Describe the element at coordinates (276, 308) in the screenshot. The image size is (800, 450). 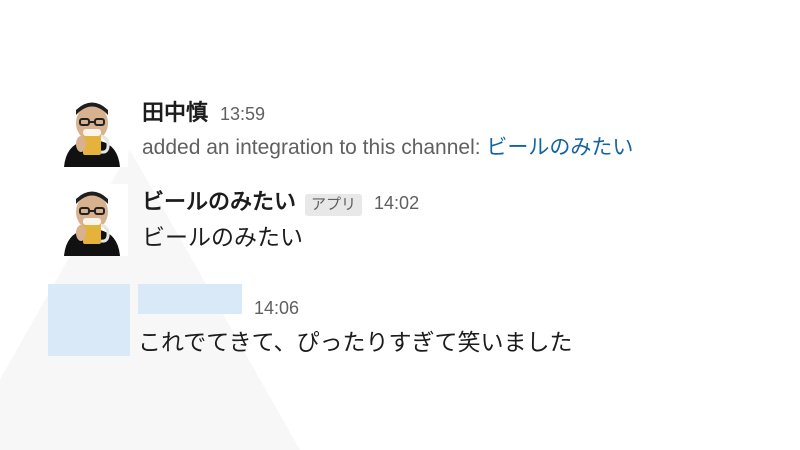
I see `message-time: 14:06` at that location.